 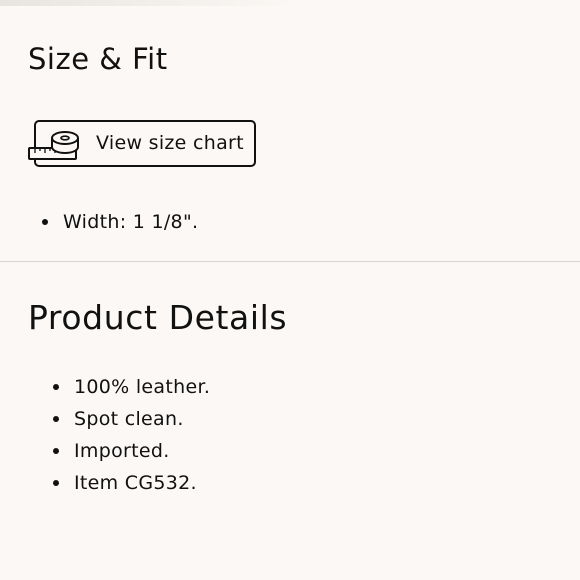 I want to click on list-item: Imported., so click(x=125, y=451).